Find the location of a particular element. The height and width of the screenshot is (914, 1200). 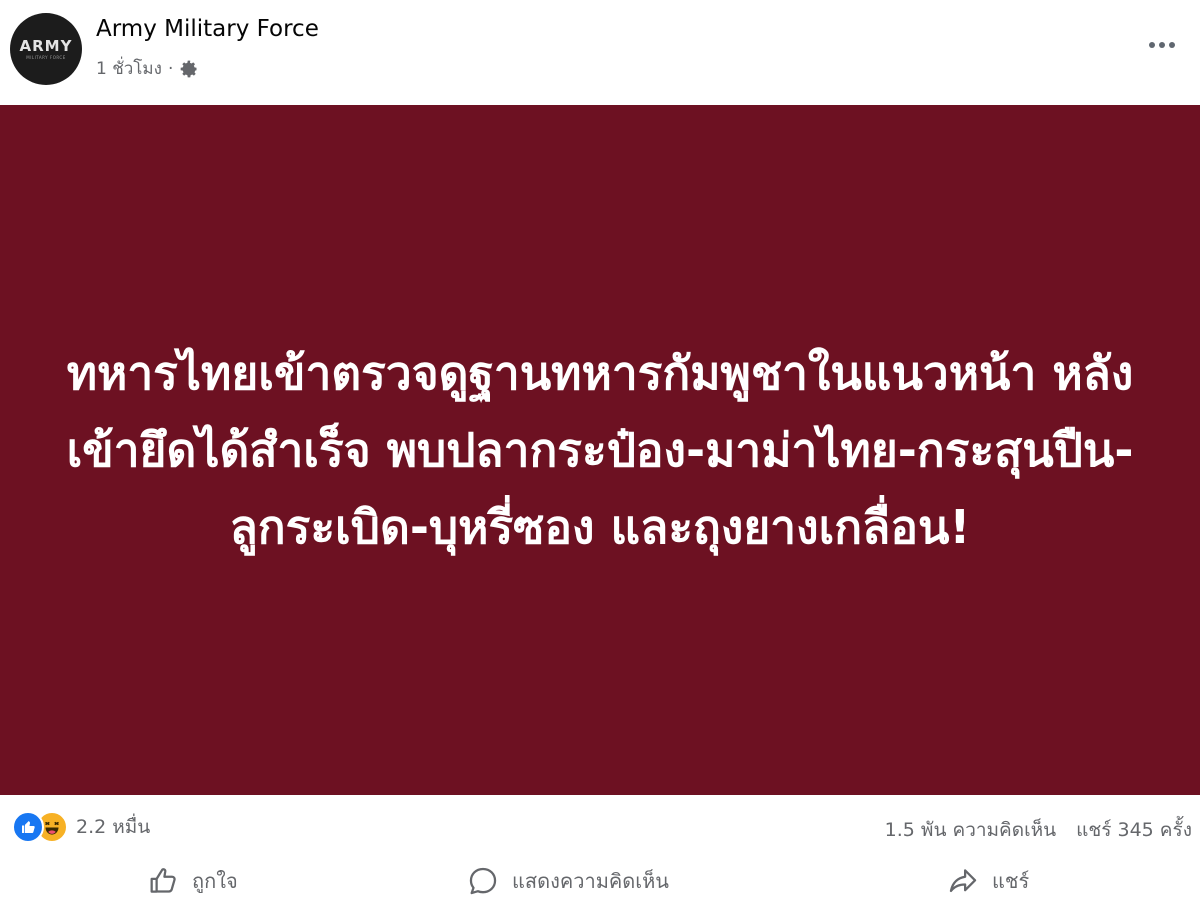

comment-button: แสดงความคิดเห็น is located at coordinates (567, 881).